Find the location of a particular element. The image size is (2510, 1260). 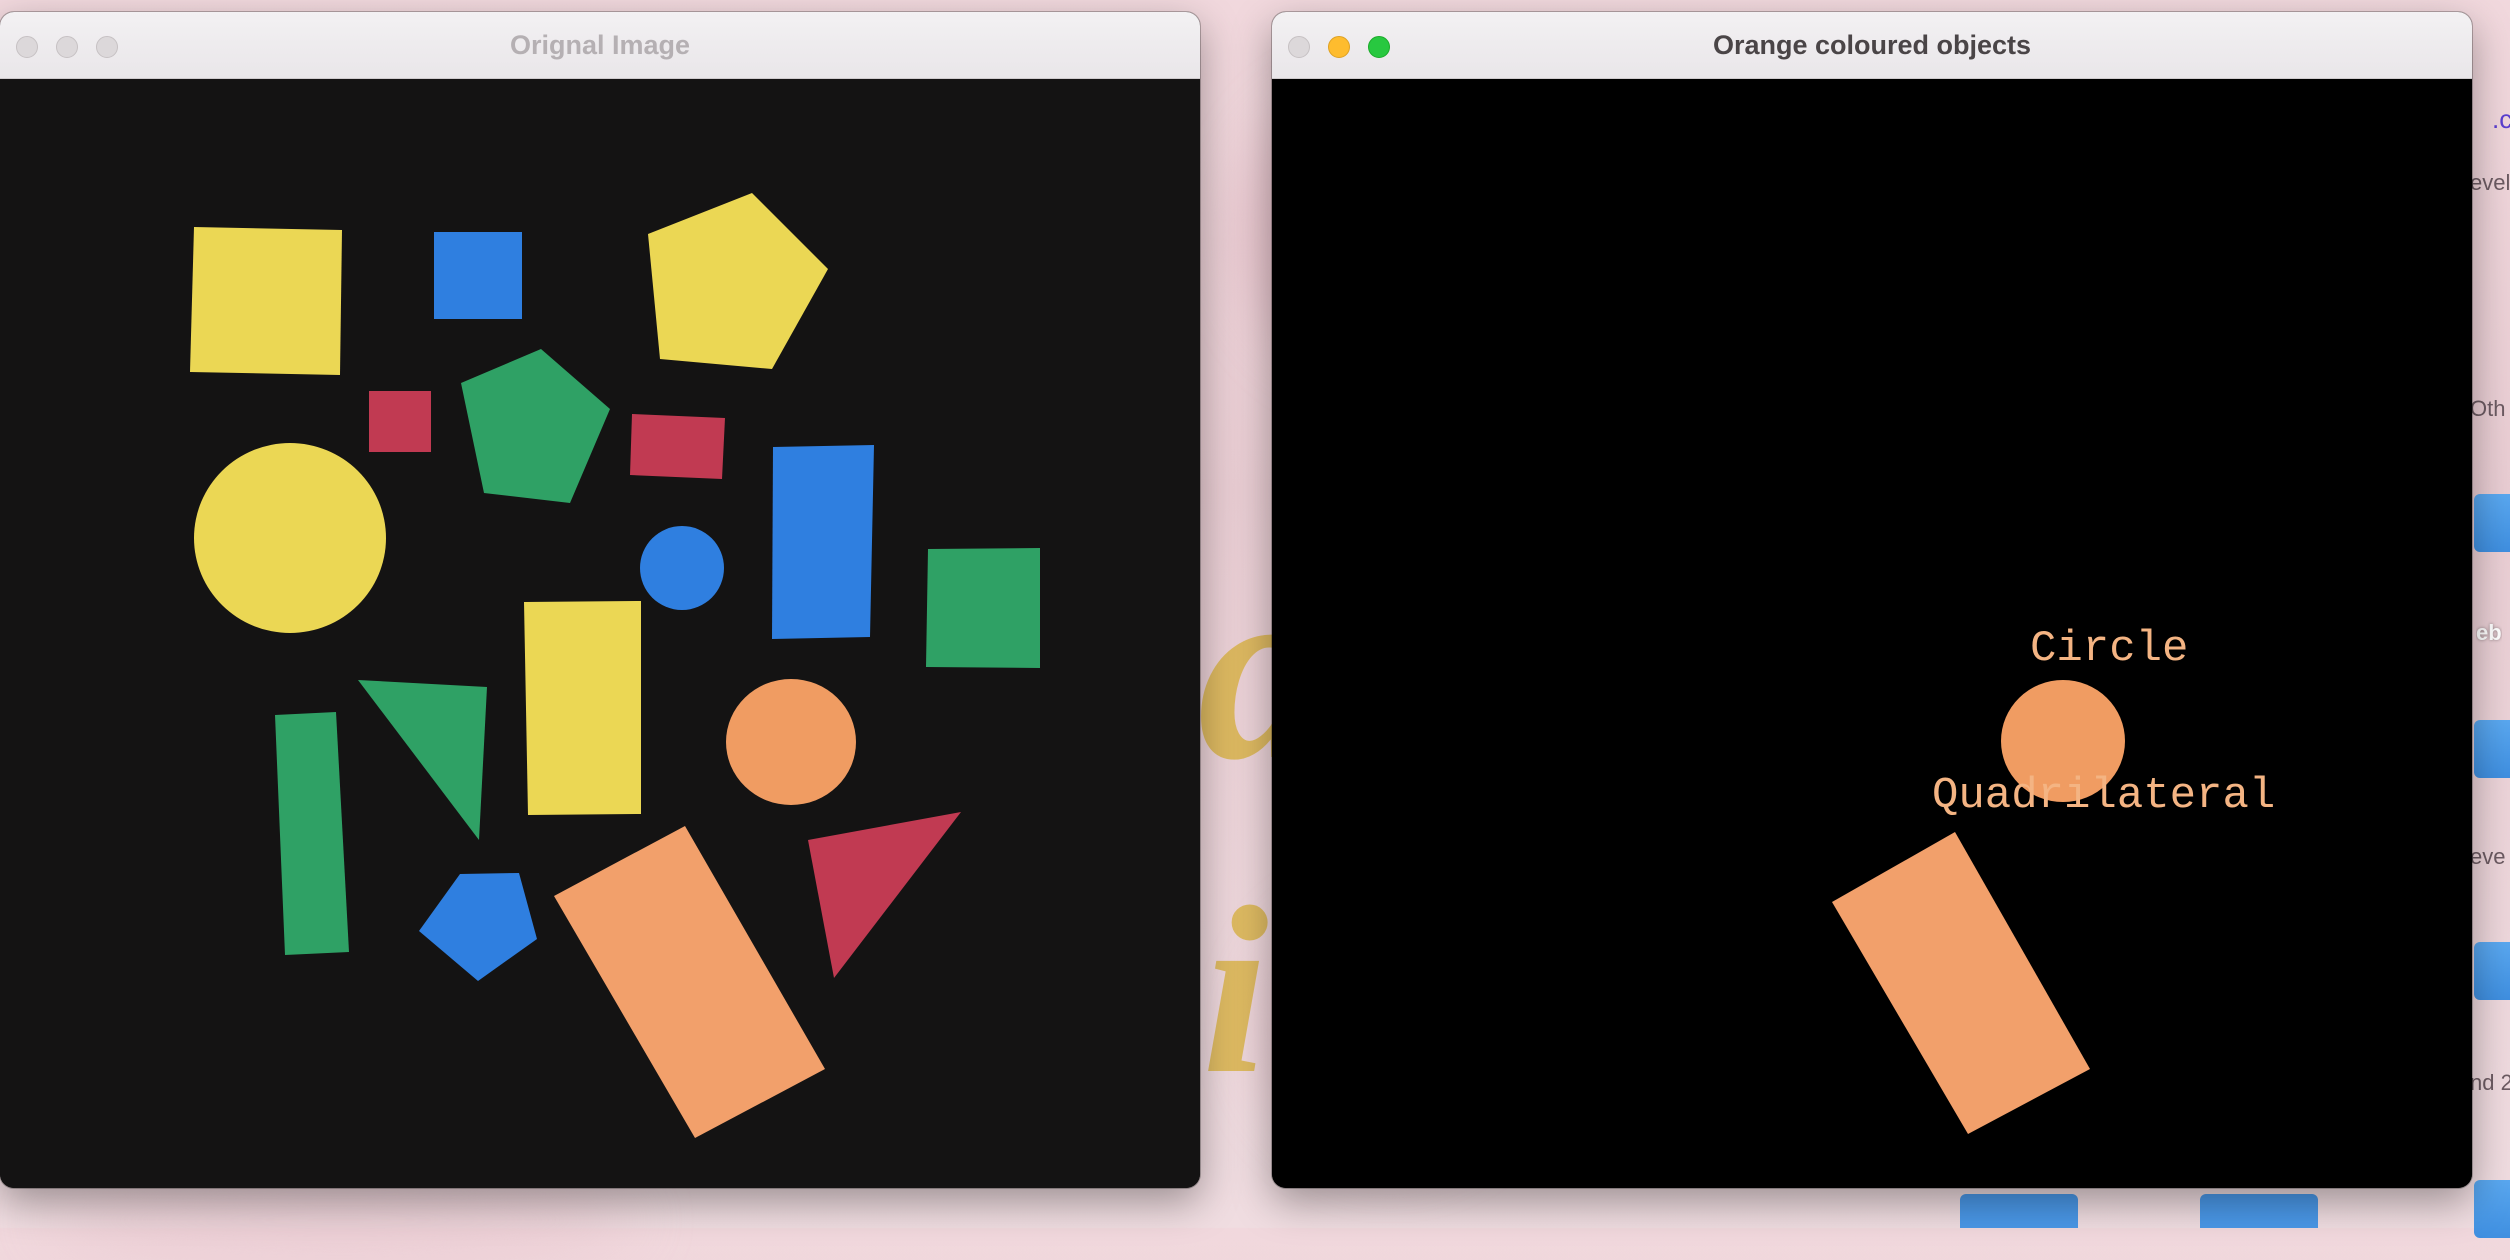

window-title: Orignal Image is located at coordinates (600, 45).